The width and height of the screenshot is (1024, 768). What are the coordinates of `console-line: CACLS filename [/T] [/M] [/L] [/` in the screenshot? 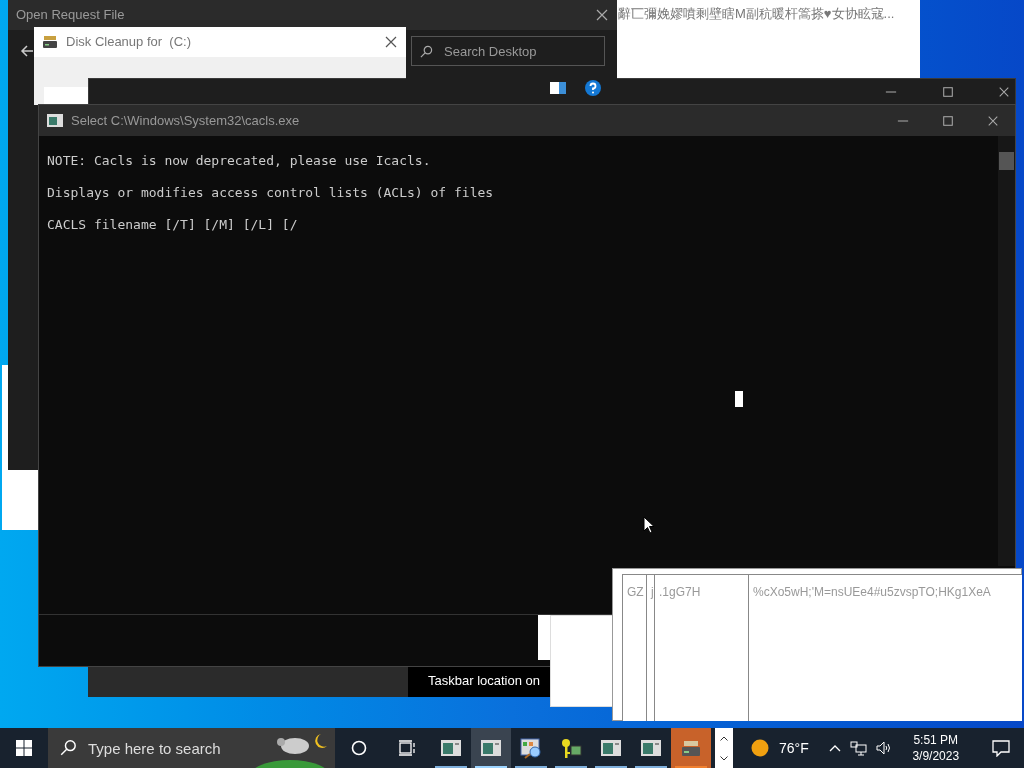 It's located at (173, 225).